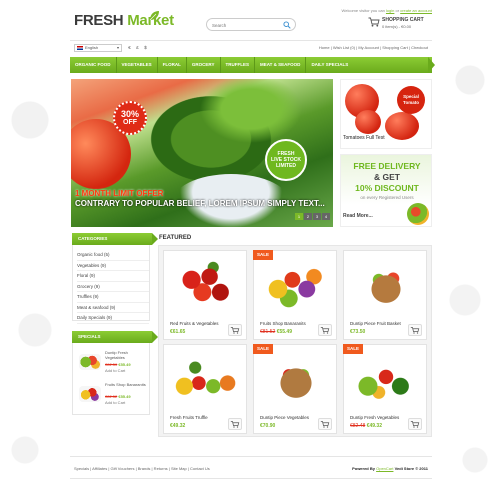  Describe the element at coordinates (93, 65) in the screenshot. I see `nav-item-organic-food: Organic Food` at that location.